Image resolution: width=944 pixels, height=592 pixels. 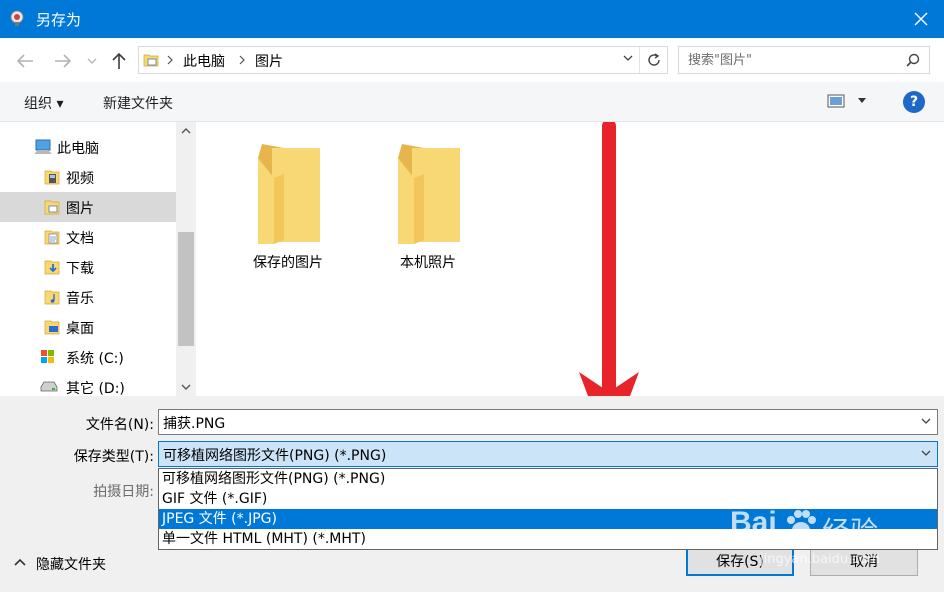 What do you see at coordinates (138, 103) in the screenshot?
I see `new-folder-button: 新建文件夹` at bounding box center [138, 103].